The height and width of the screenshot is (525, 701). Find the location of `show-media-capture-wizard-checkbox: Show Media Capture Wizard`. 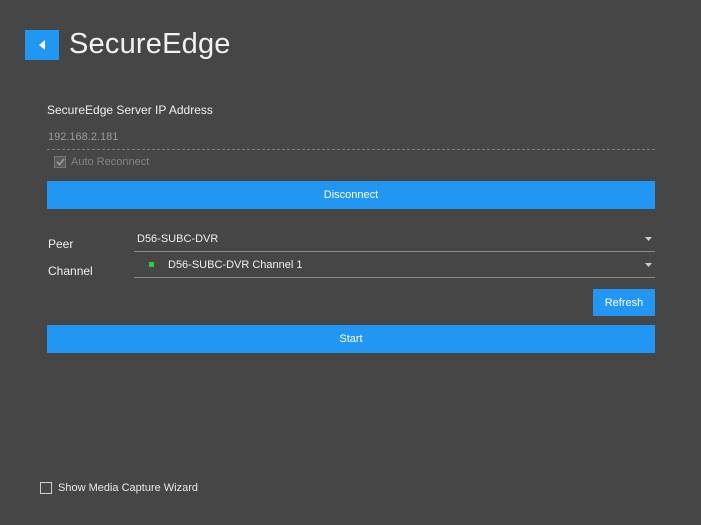

show-media-capture-wizard-checkbox: Show Media Capture Wizard is located at coordinates (119, 488).